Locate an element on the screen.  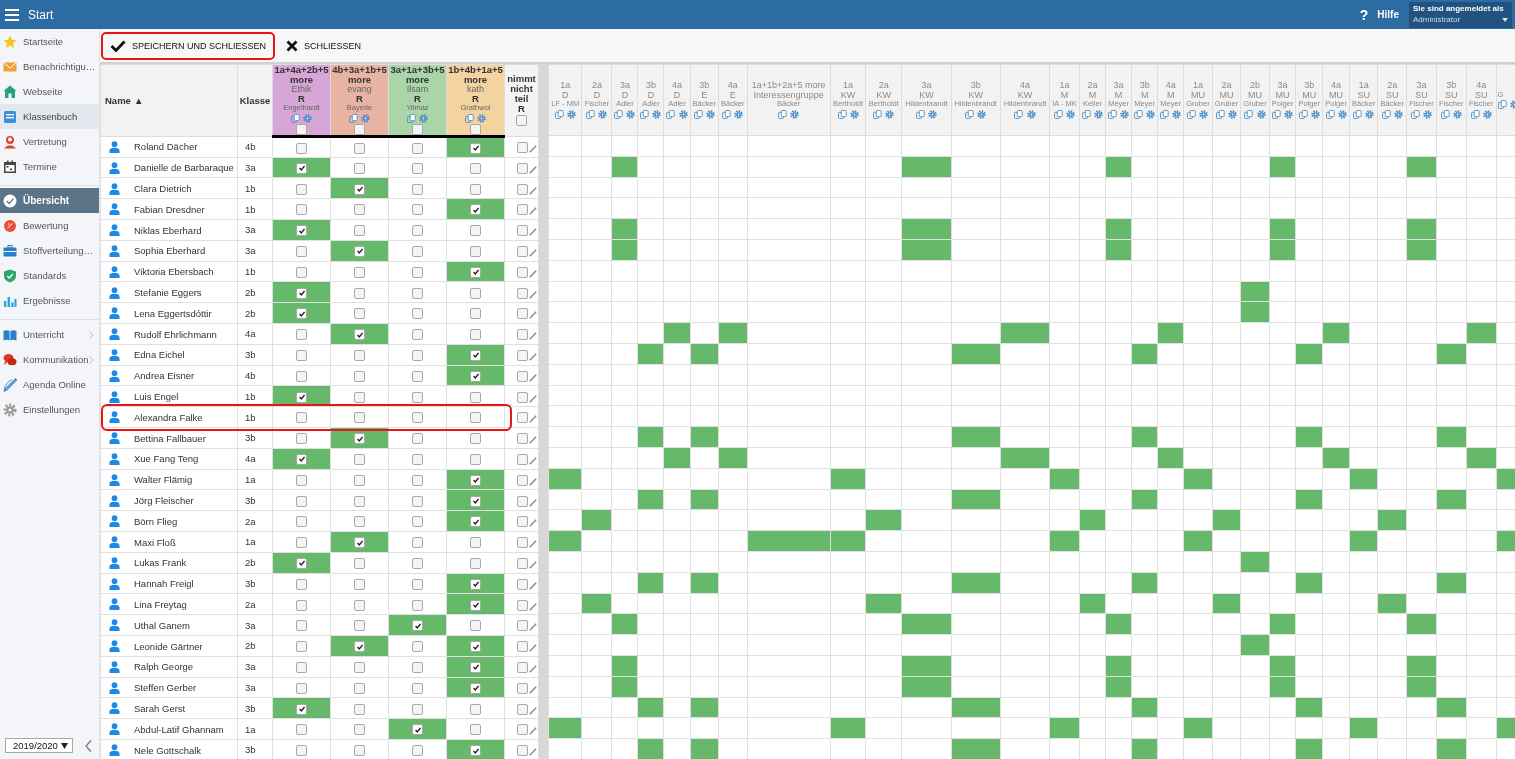
class-list: 1b+4b+1a+5 more is located at coordinates (475, 75).